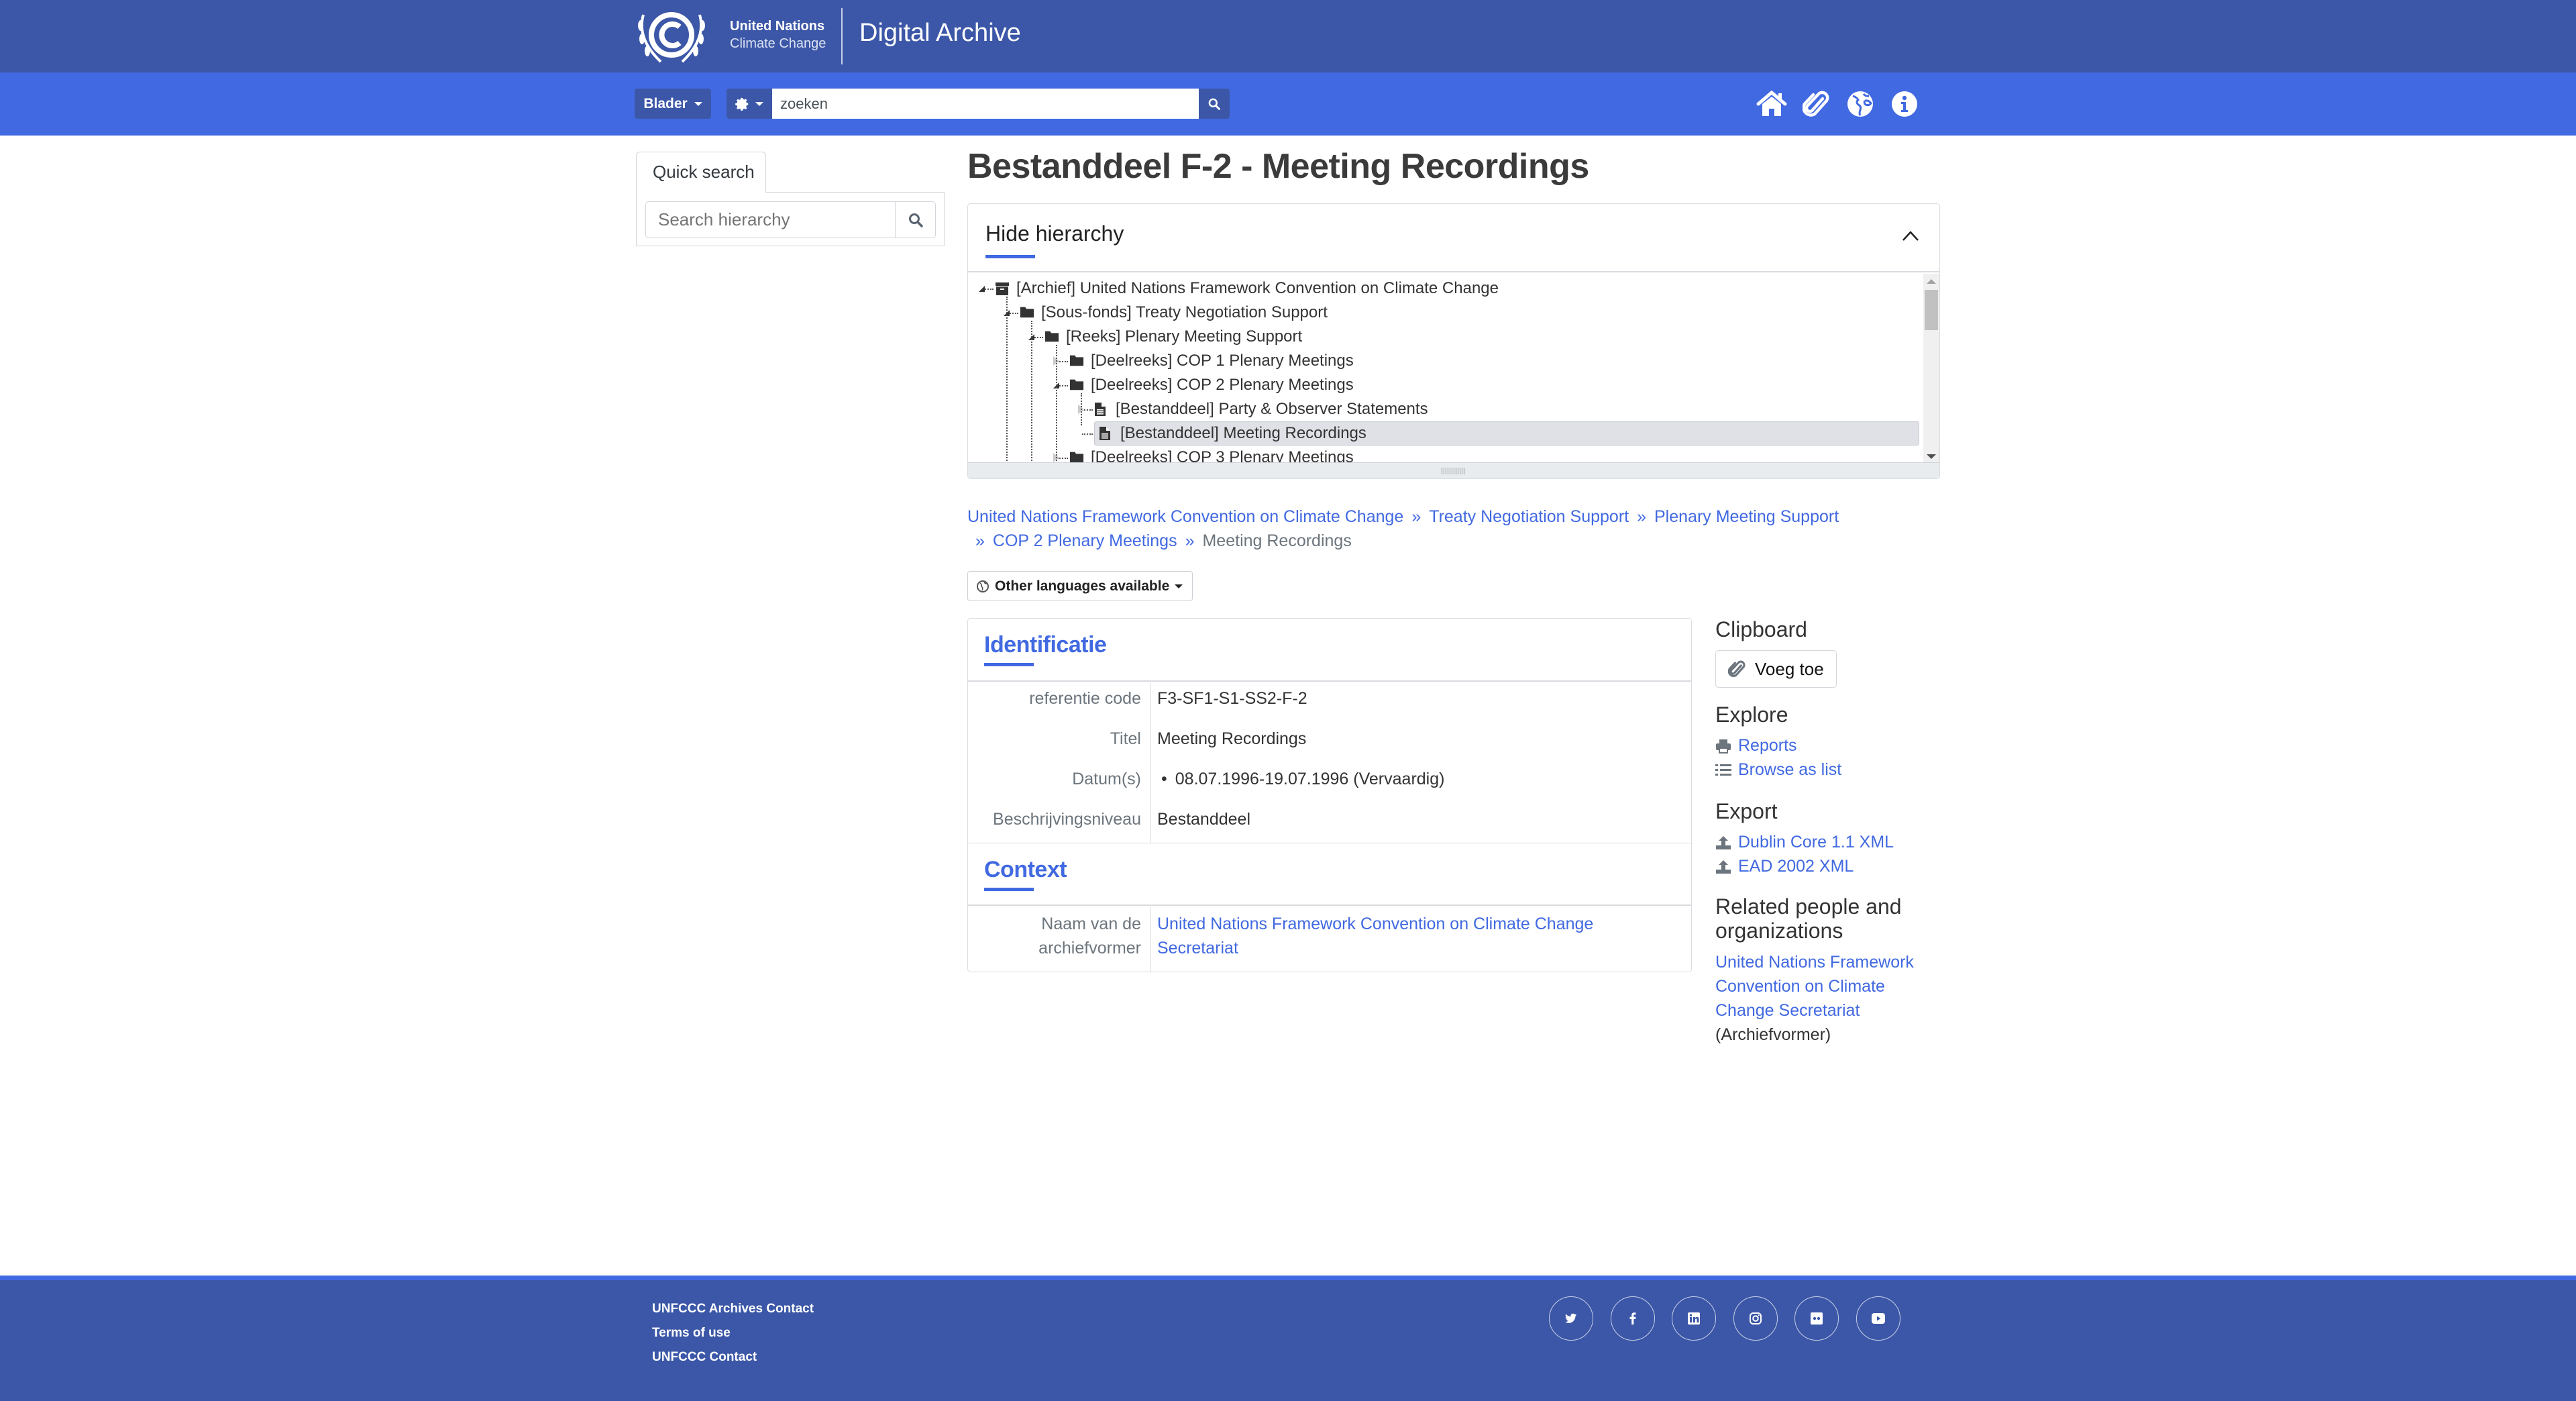 The image size is (2576, 1401). I want to click on breadcrumb-item: COP 2 Plenary Meetings, so click(1085, 540).